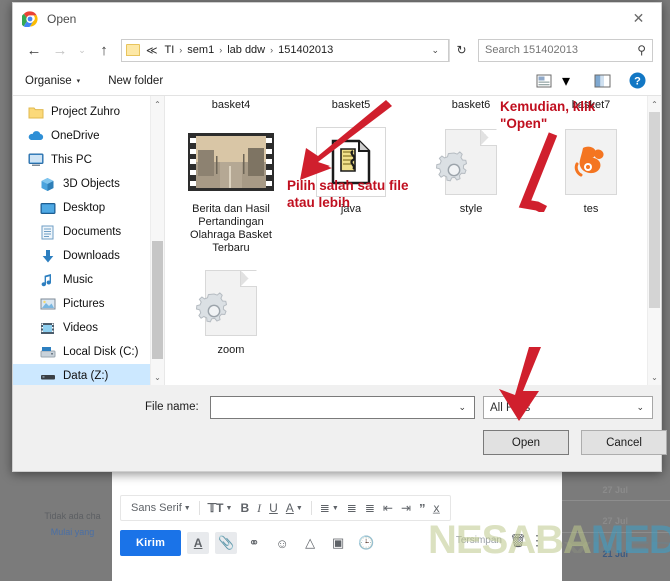 This screenshot has width=670, height=581. What do you see at coordinates (35, 112) in the screenshot?
I see `folder-icon` at bounding box center [35, 112].